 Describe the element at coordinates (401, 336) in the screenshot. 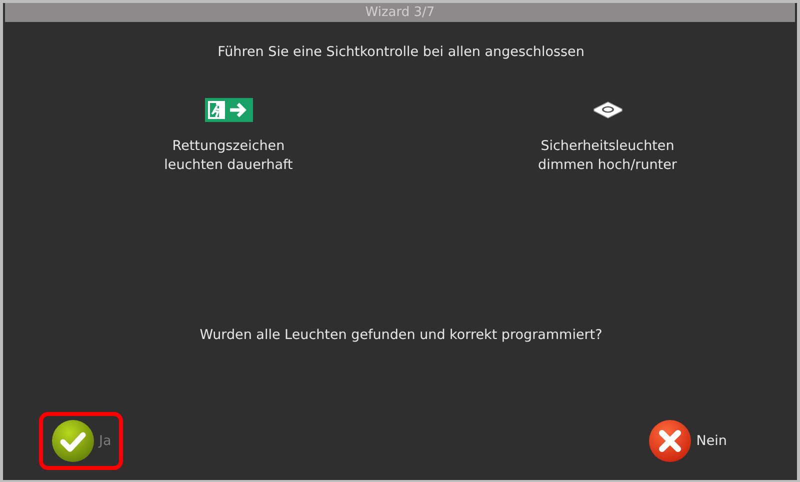

I see `question-text: Wurden alle Leuchten gefunden und korrekt programmiert?` at that location.